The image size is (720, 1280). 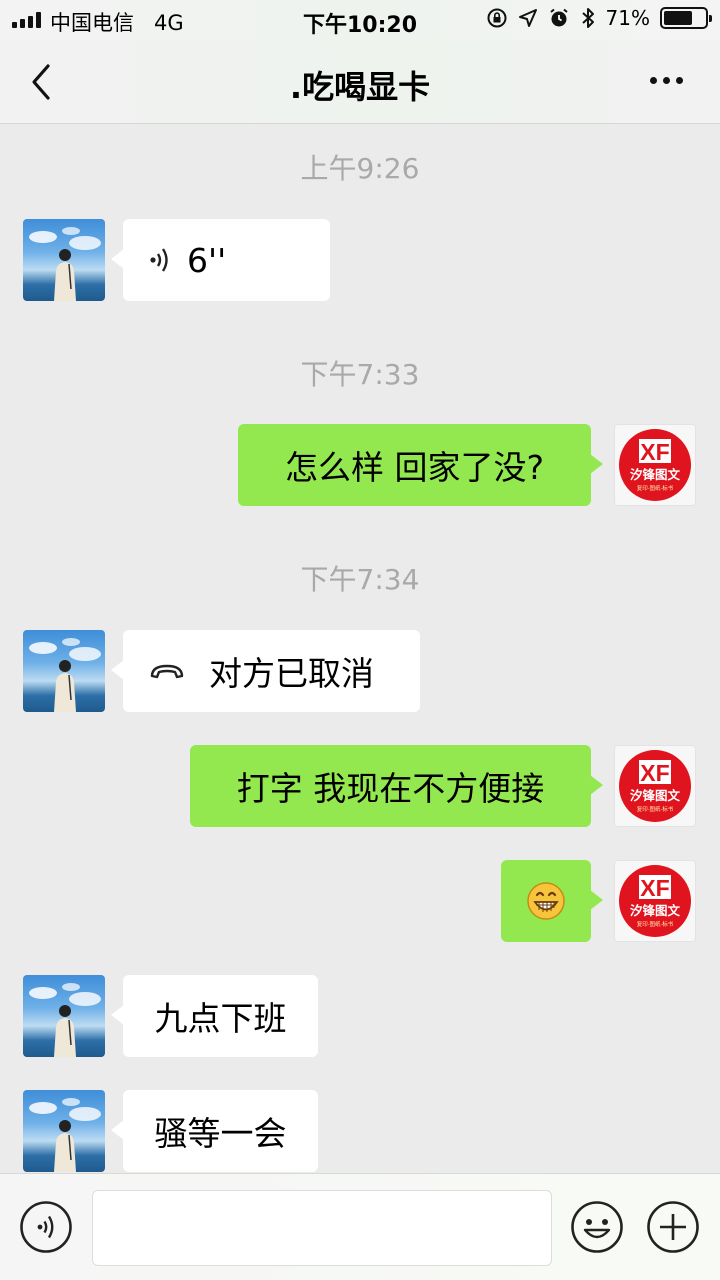 I want to click on sent-message-bubble: 怎么样 回家了没?, so click(x=420, y=465).